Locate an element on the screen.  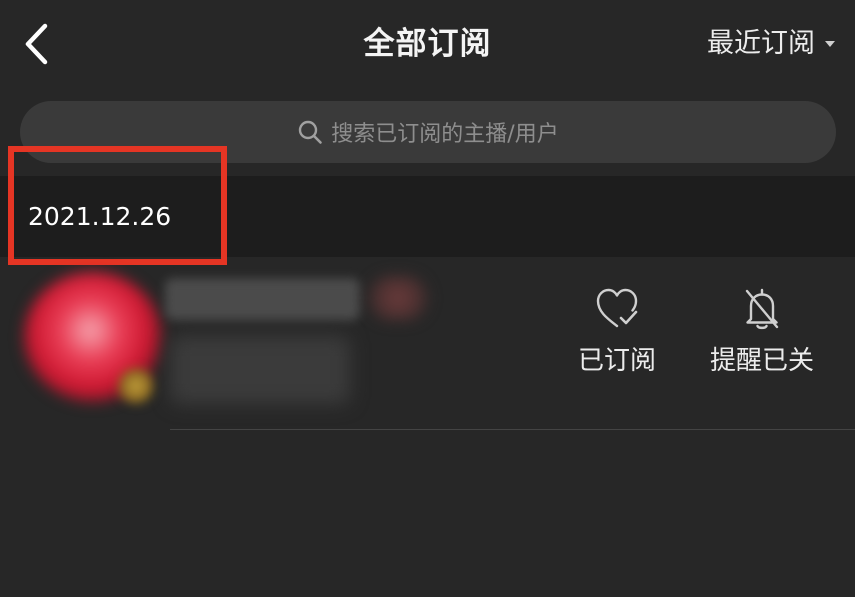
subscribed-label: 已订阅 is located at coordinates (616, 361).